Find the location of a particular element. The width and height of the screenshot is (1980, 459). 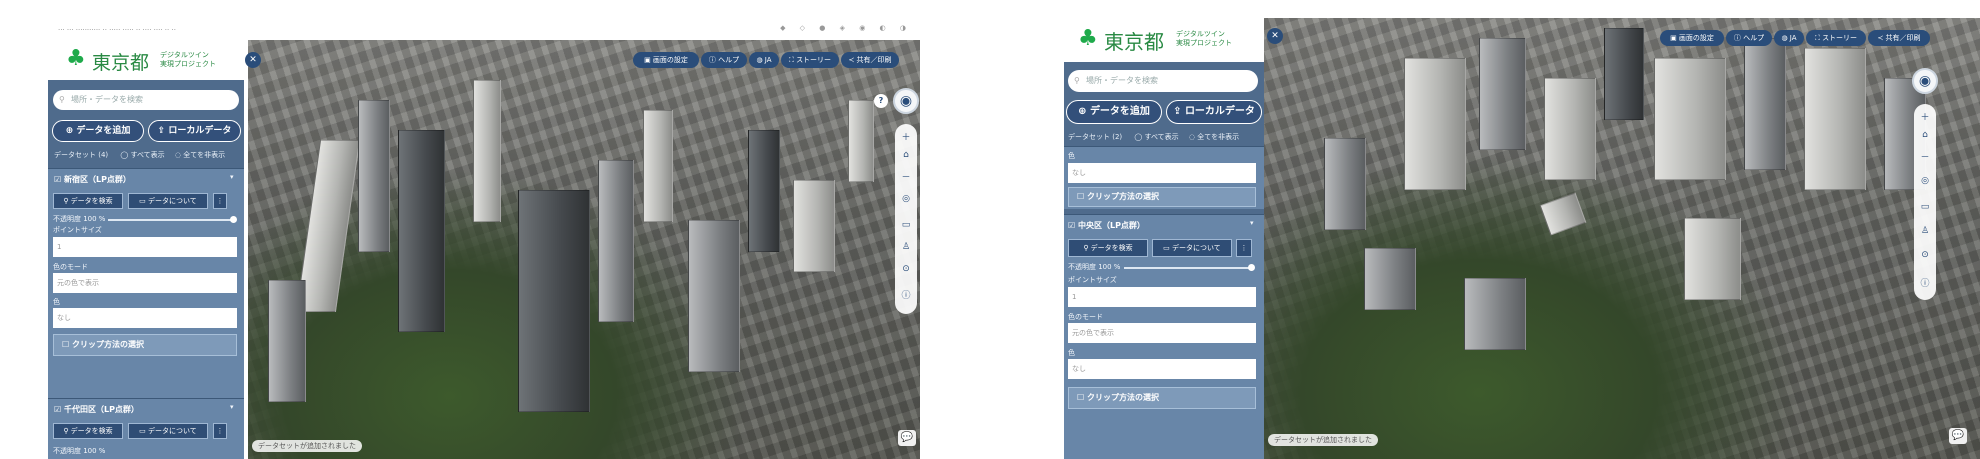

layer-checkbox-title: ☑ 新宿区（LP点群） is located at coordinates (92, 179).